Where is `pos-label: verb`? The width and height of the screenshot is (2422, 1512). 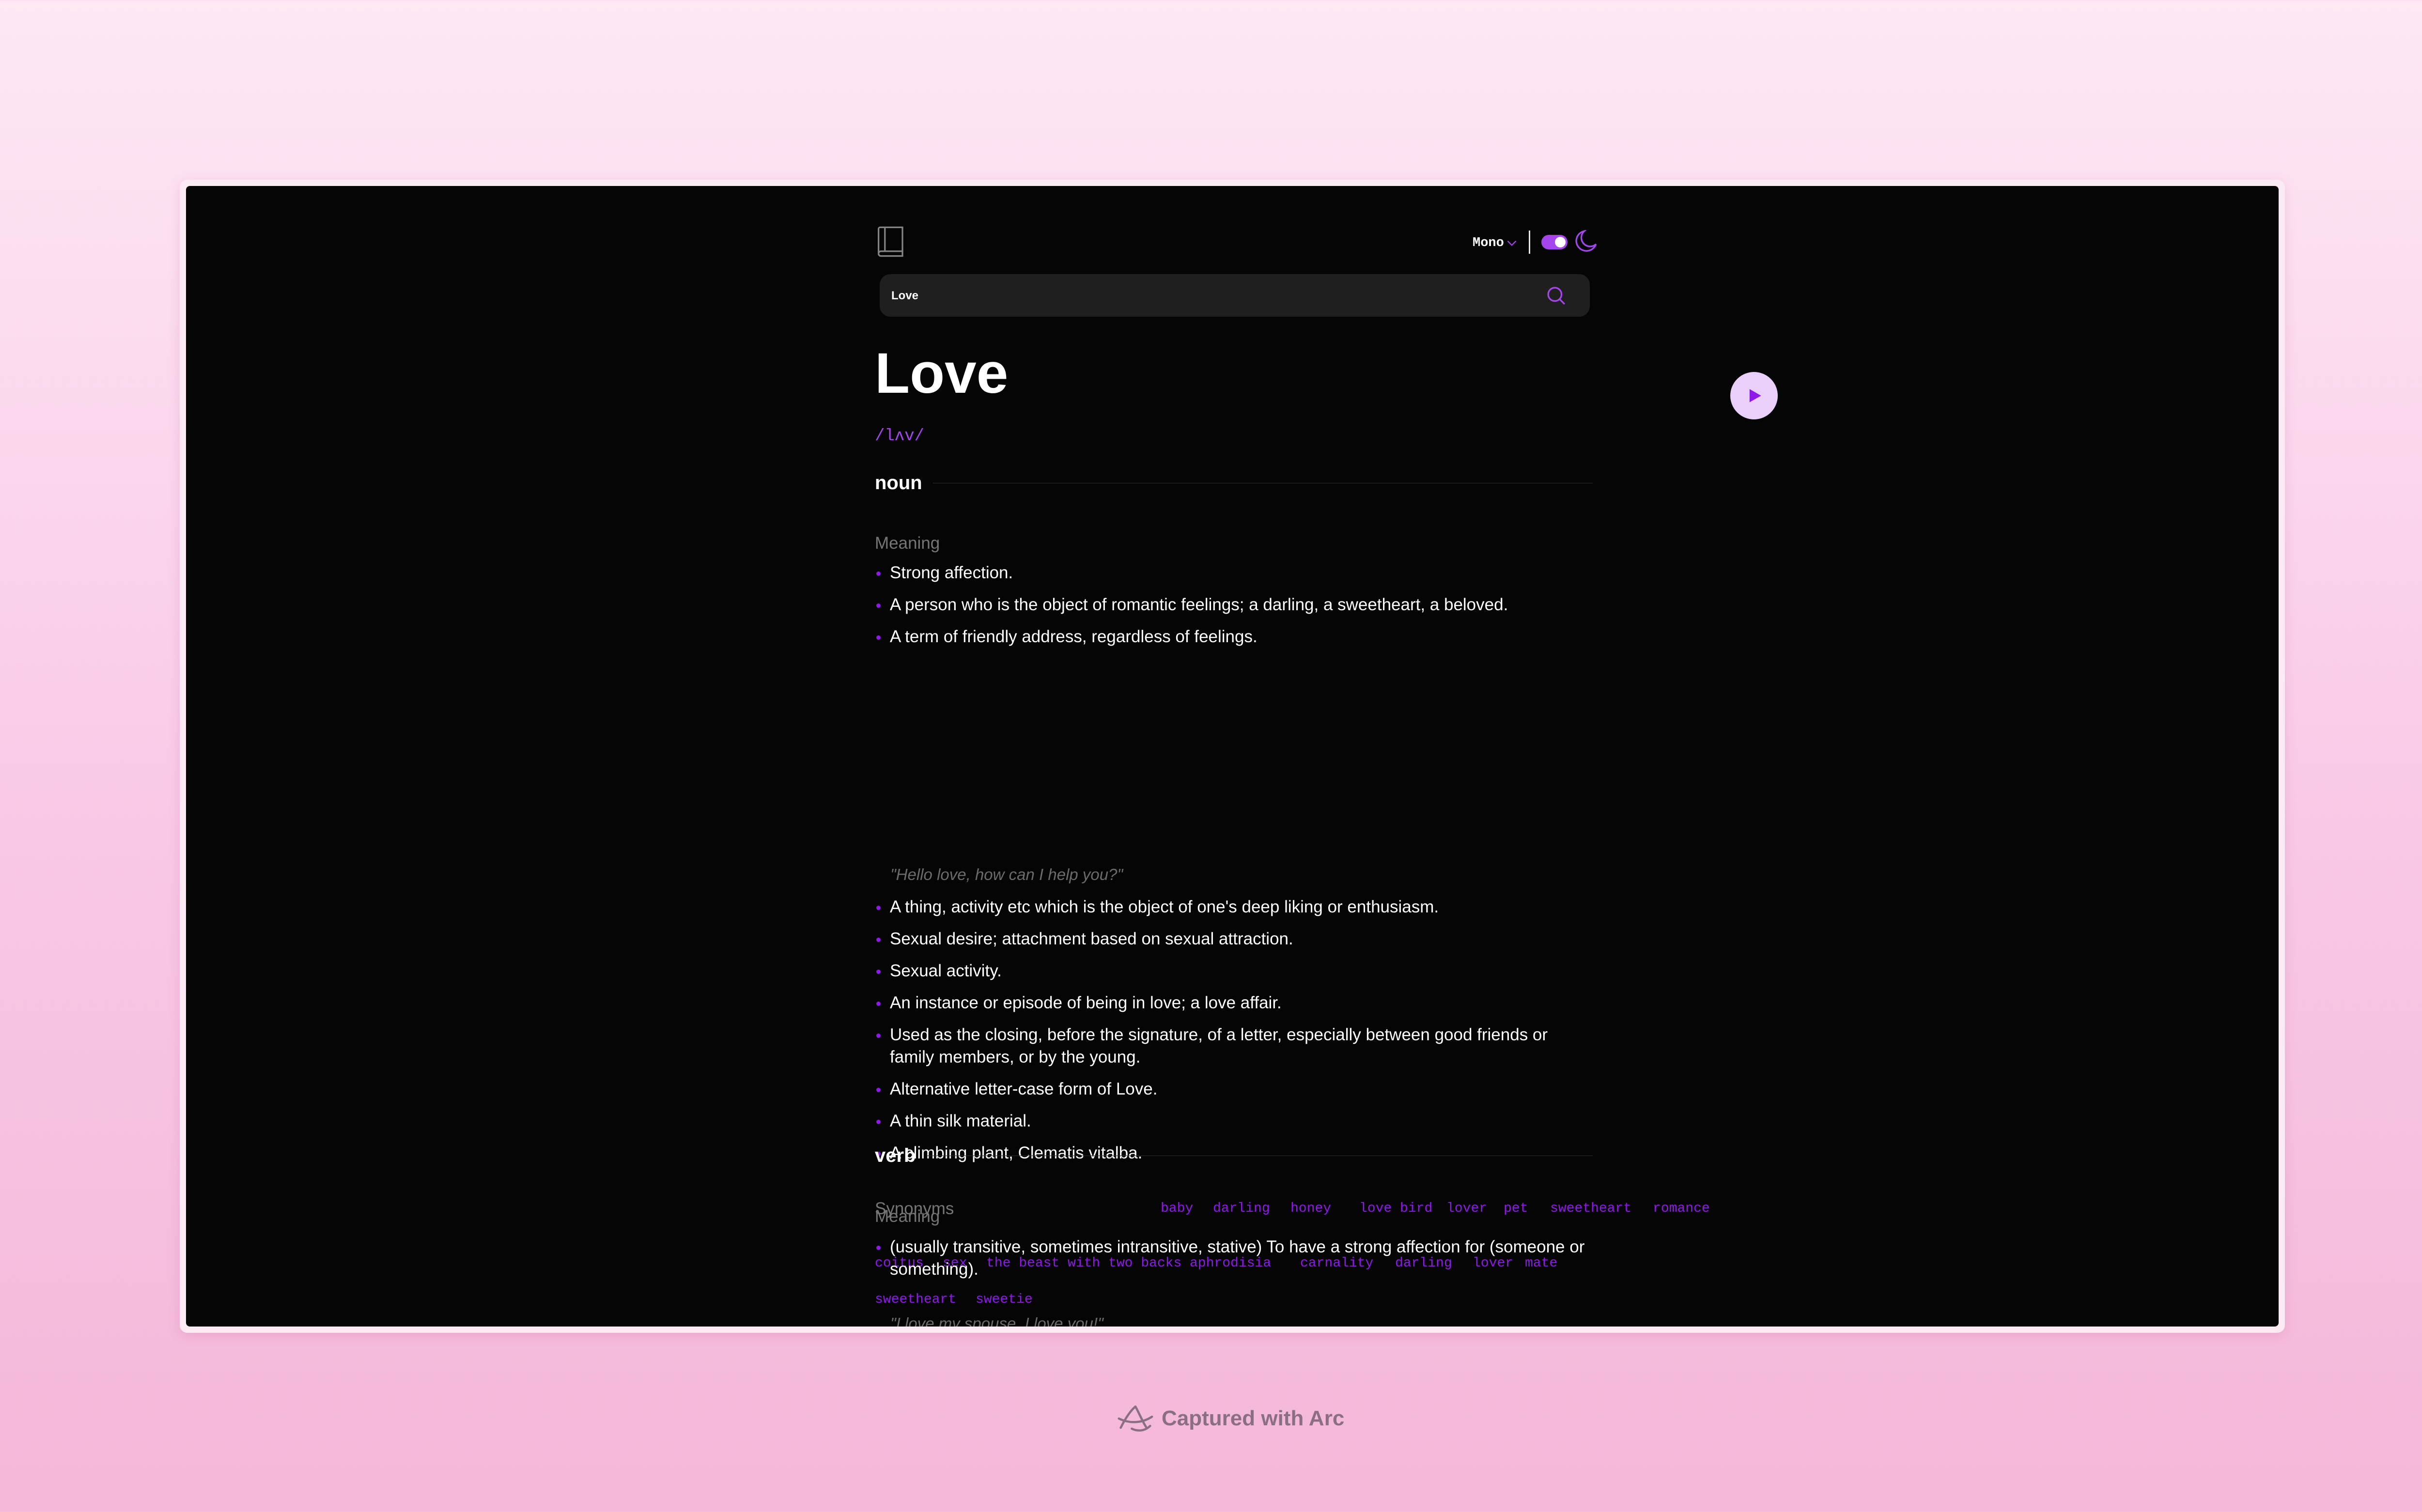 pos-label: verb is located at coordinates (895, 1155).